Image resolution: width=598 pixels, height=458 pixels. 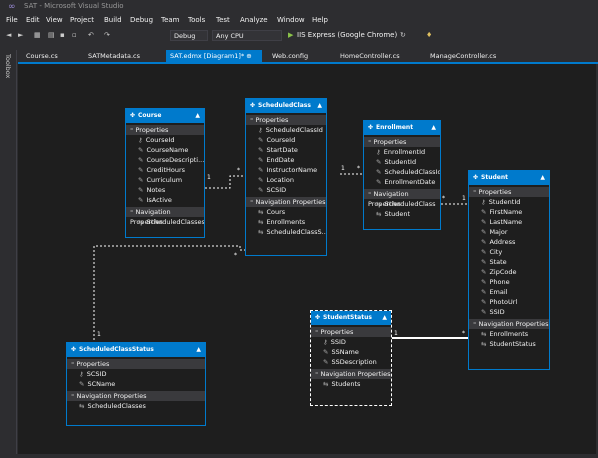 What do you see at coordinates (42, 56) in the screenshot?
I see `tab-course-cs: Course.cs` at bounding box center [42, 56].